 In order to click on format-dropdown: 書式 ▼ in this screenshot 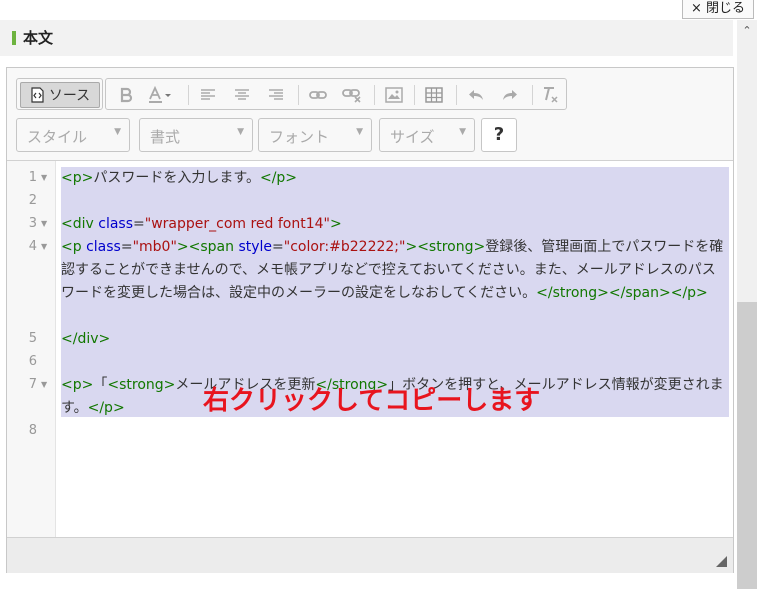, I will do `click(196, 135)`.